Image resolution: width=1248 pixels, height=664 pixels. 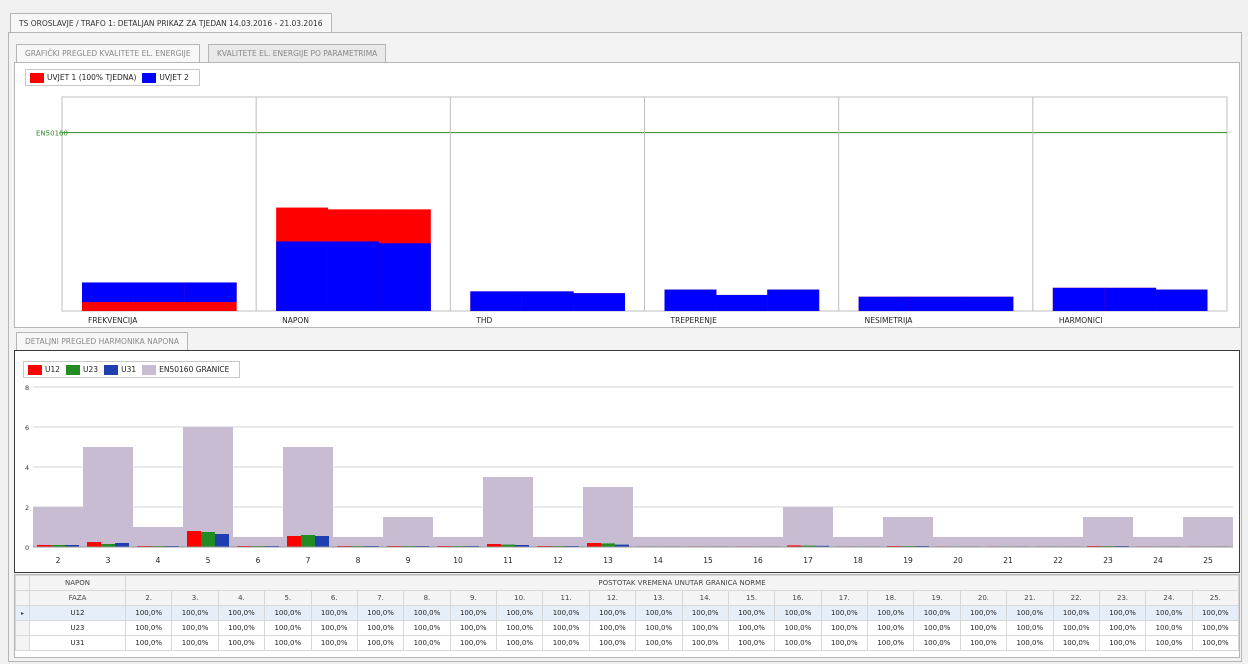 What do you see at coordinates (148, 598) in the screenshot?
I see `header-col-2: 2.` at bounding box center [148, 598].